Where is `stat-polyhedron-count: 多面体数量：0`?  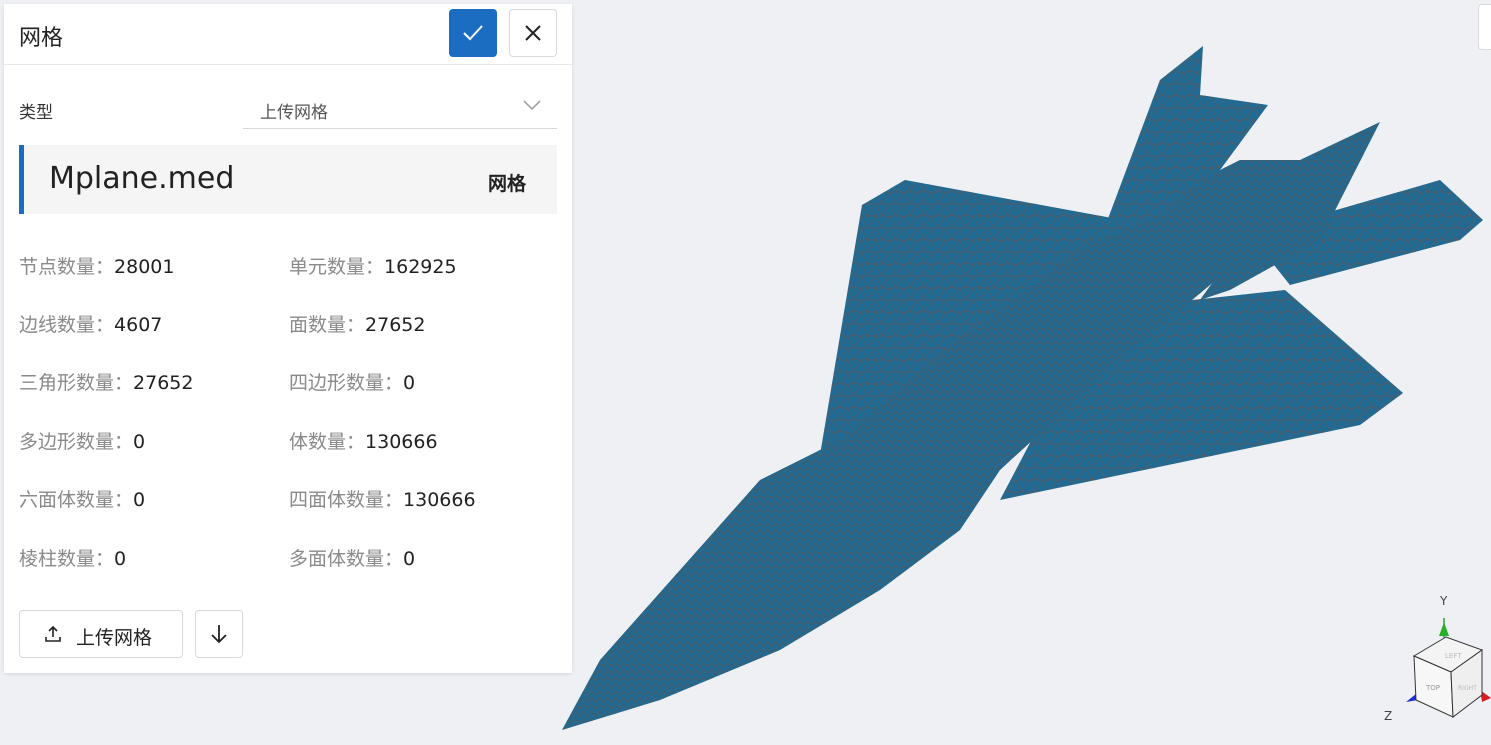
stat-polyhedron-count: 多面体数量：0 is located at coordinates (352, 557).